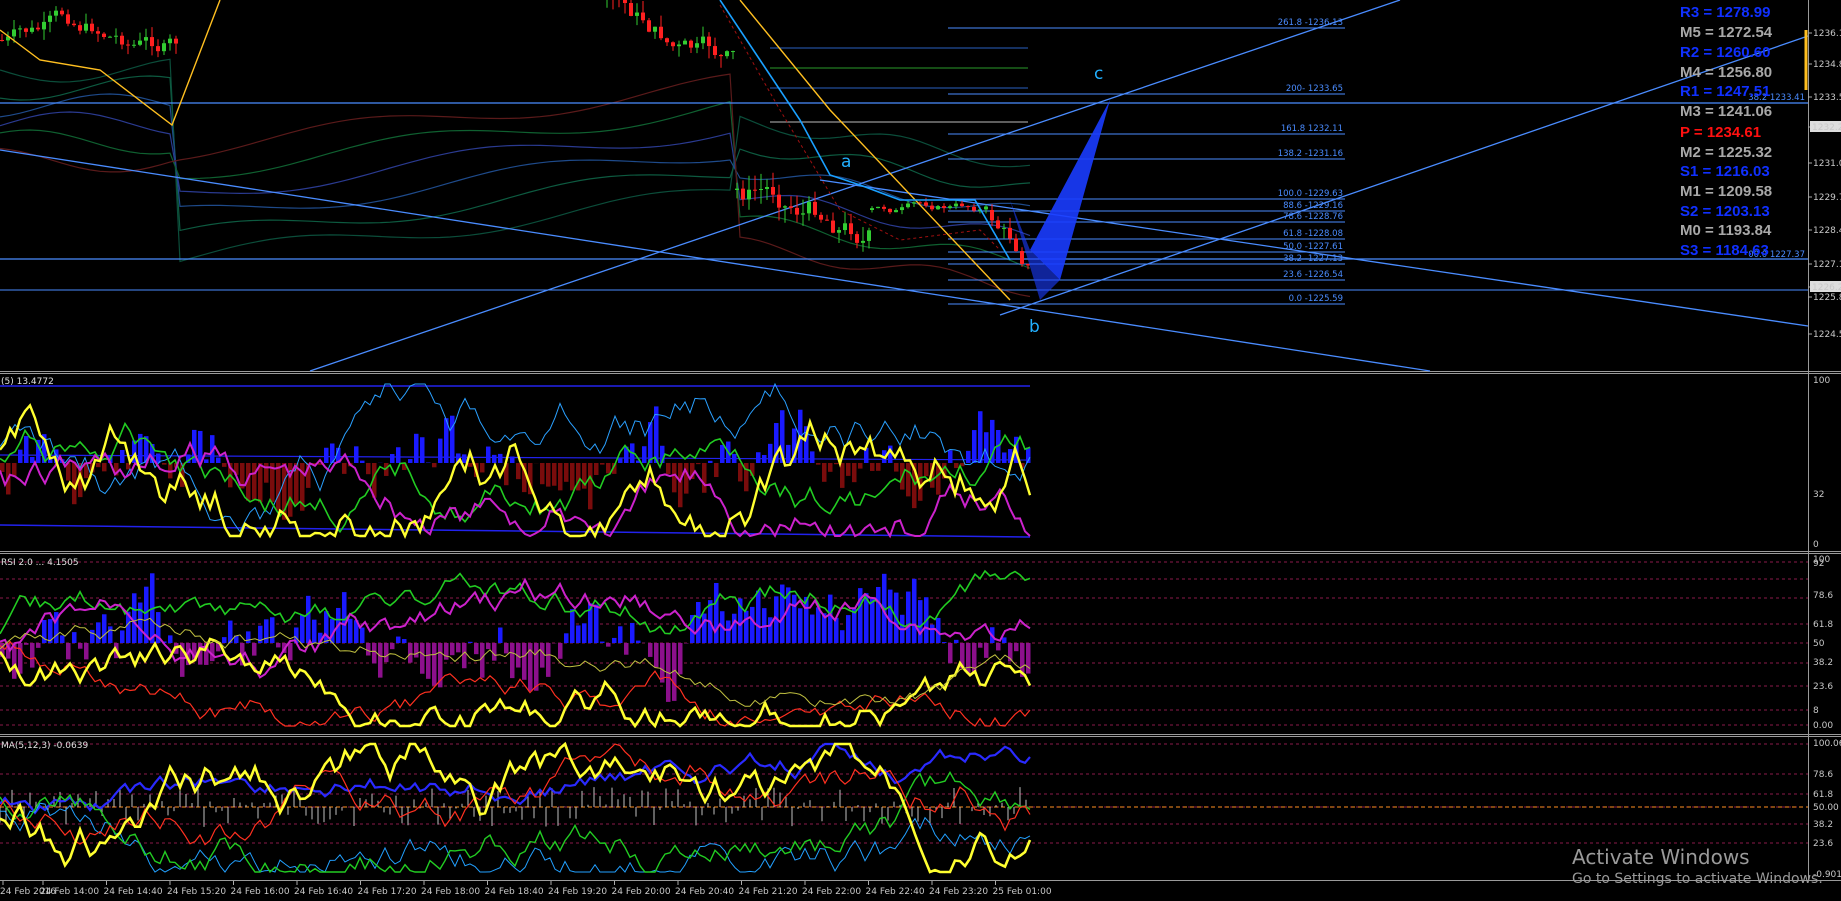 The image size is (1841, 901). I want to click on panel3-label: MA(5,12,3) -0.0639, so click(44, 746).